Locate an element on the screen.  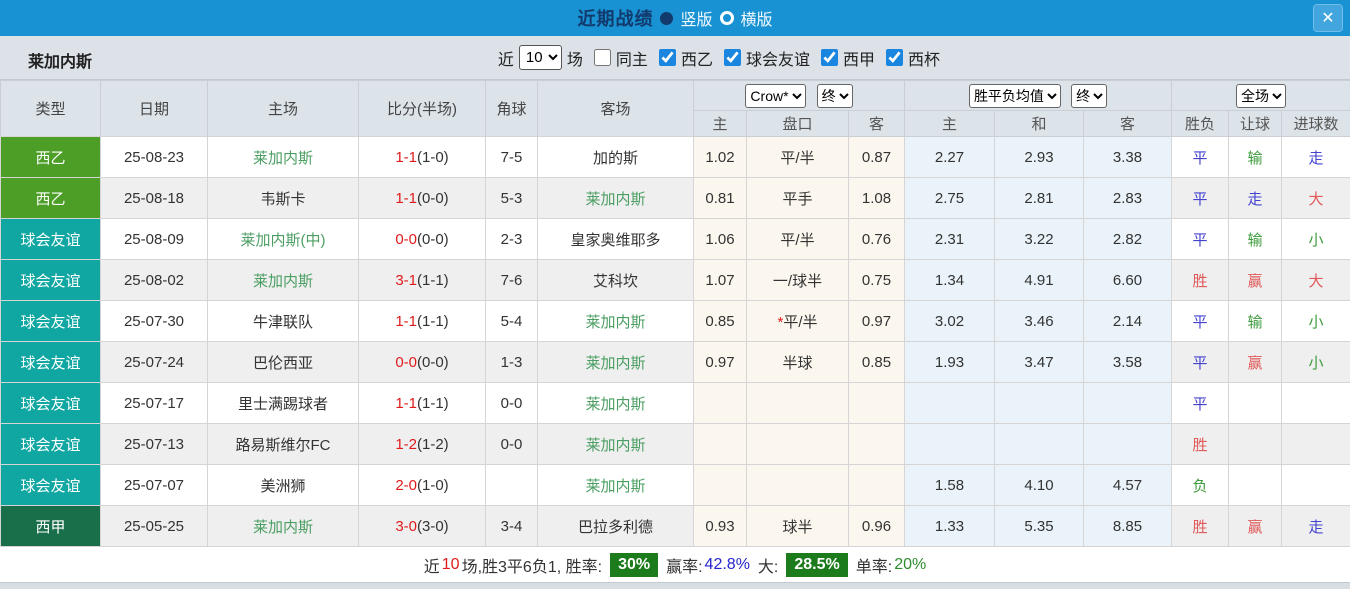
league-xibei-checkbox is located at coordinates (894, 57).